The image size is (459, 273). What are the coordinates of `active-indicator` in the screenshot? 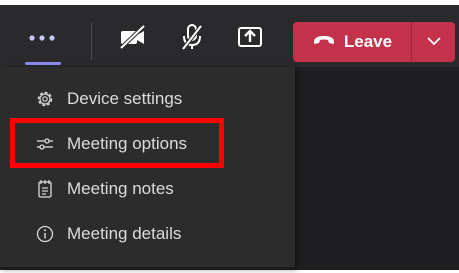 It's located at (43, 63).